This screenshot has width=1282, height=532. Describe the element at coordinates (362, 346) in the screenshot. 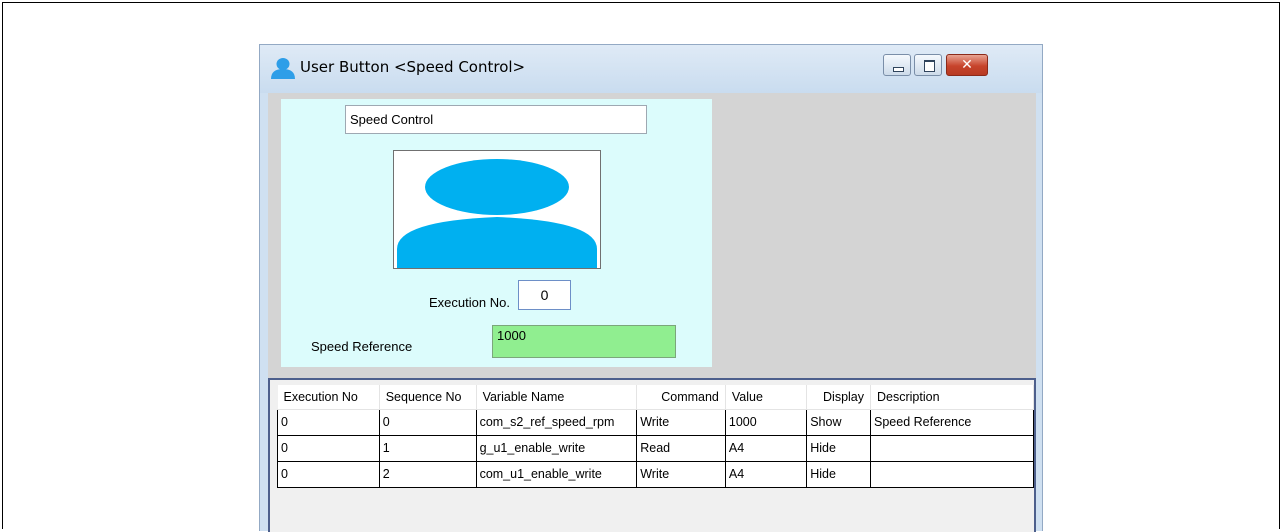

I see `speed-reference-label: Speed Reference` at that location.